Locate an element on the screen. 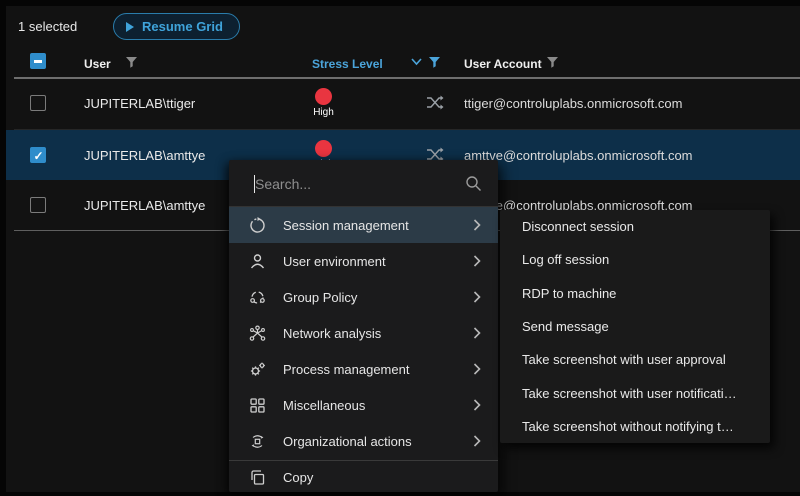 The height and width of the screenshot is (496, 800). copy-icon is located at coordinates (258, 477).